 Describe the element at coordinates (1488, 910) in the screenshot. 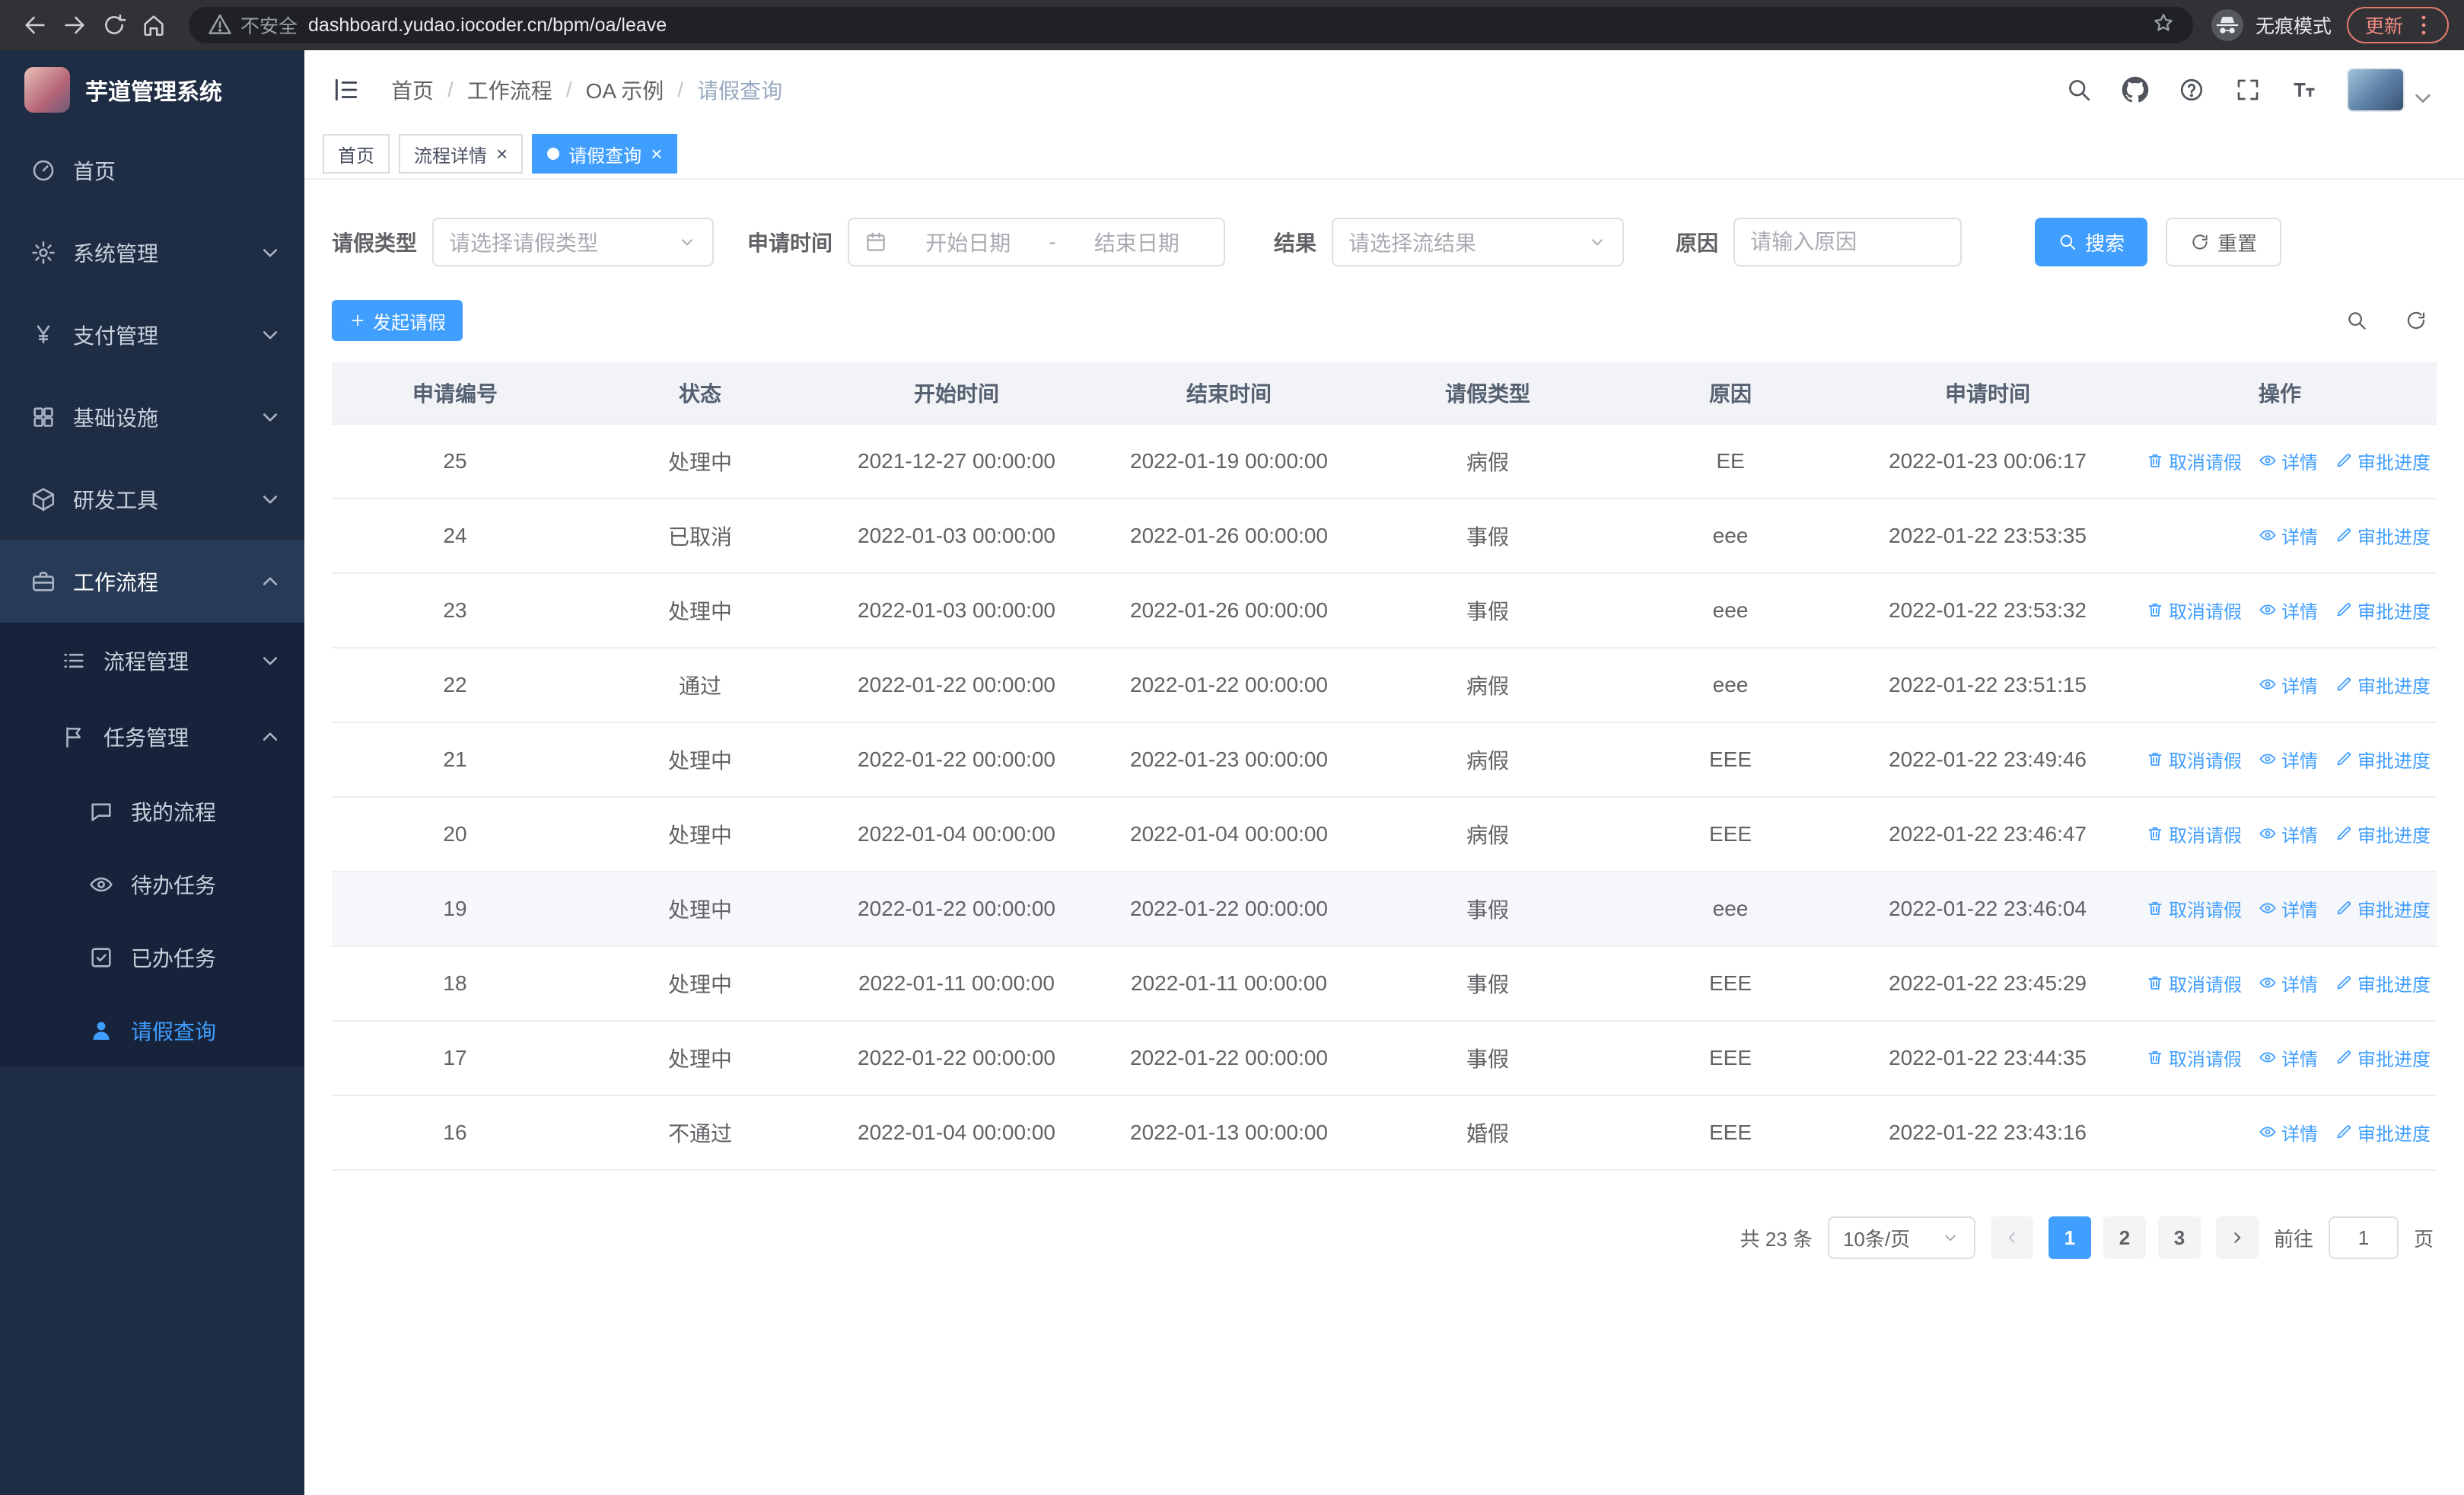

I see `cell-leave-type: 事假` at that location.